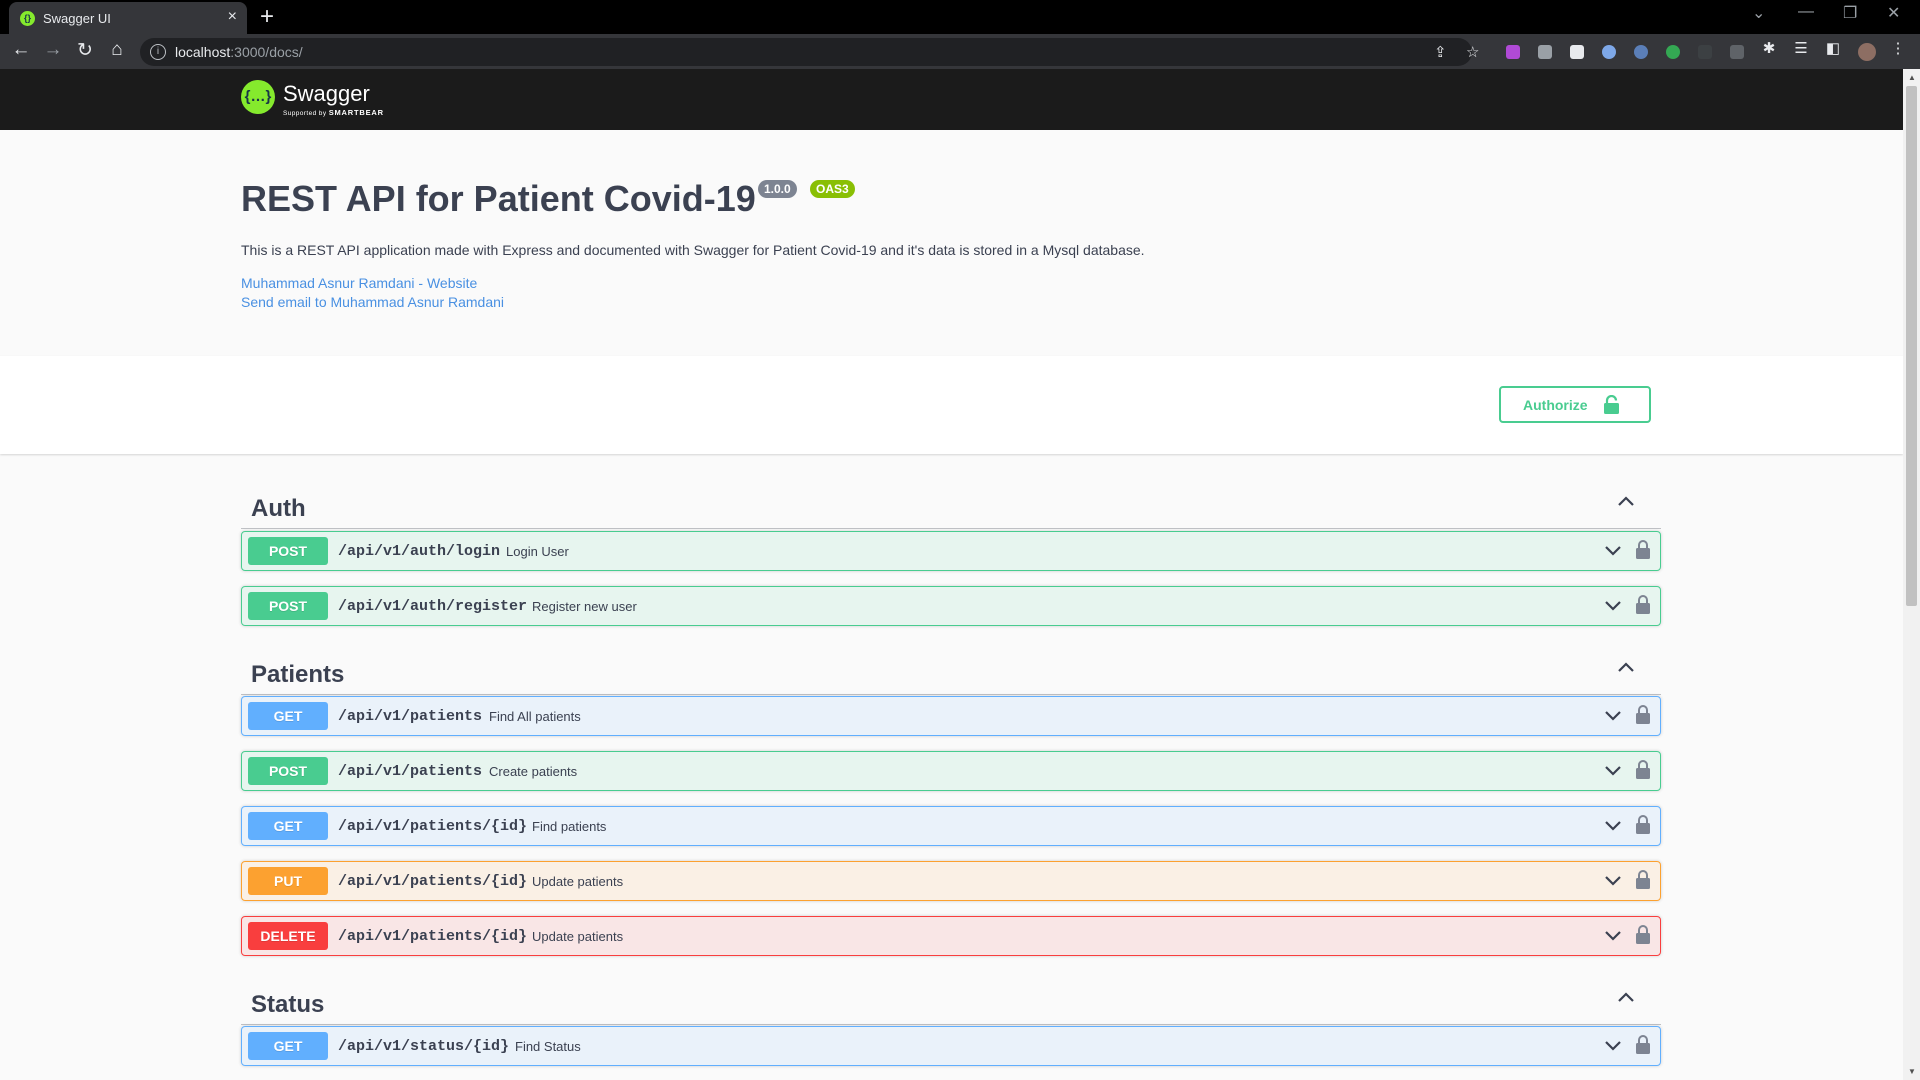  Describe the element at coordinates (1912, 77) in the screenshot. I see `scroll-up-arrow-icon: ▲` at that location.